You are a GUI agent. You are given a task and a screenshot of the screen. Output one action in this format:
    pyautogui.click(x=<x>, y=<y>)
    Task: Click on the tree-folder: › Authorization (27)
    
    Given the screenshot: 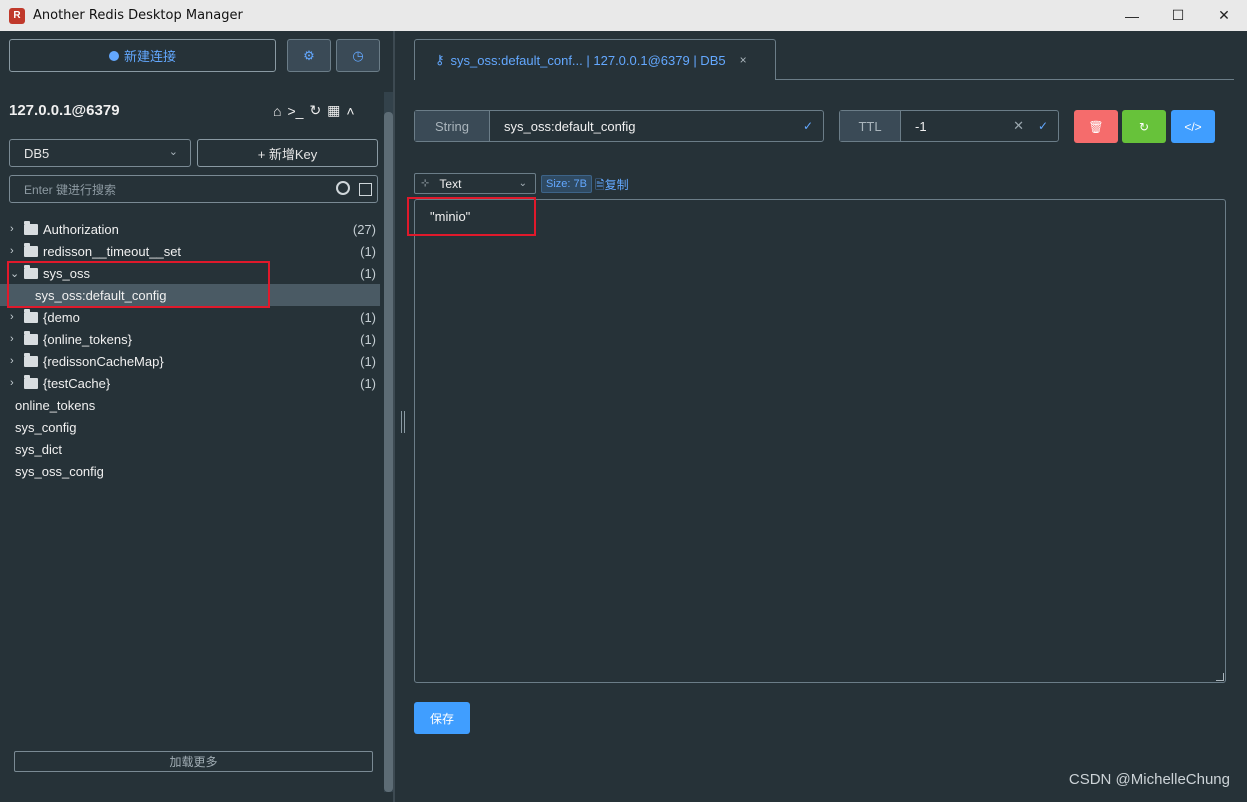 What is the action you would take?
    pyautogui.click(x=190, y=229)
    